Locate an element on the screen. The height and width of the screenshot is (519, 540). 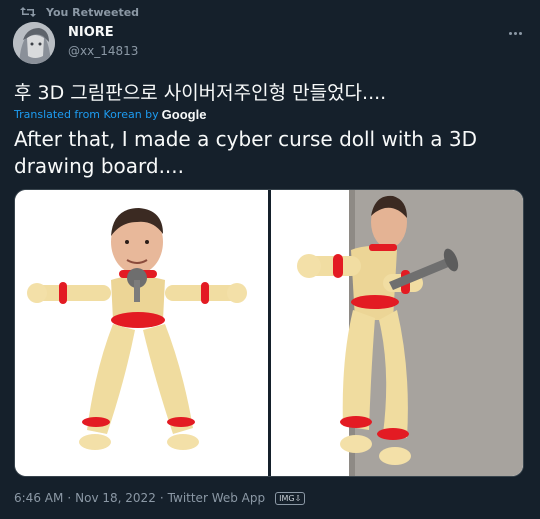
author-handle: @xx_14813 is located at coordinates (103, 51).